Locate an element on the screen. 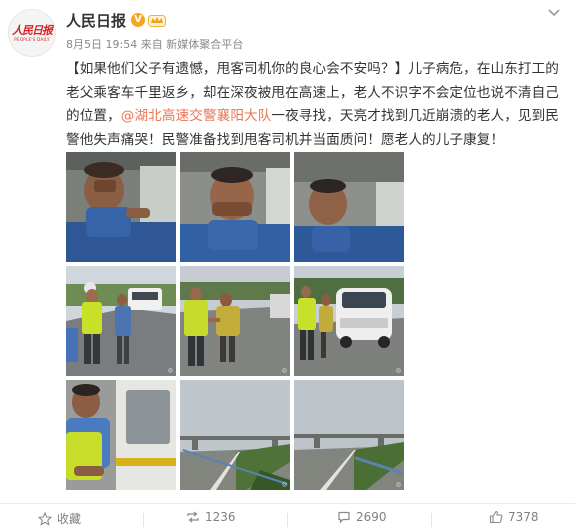  author-header: 人民日报 V is located at coordinates (116, 20).